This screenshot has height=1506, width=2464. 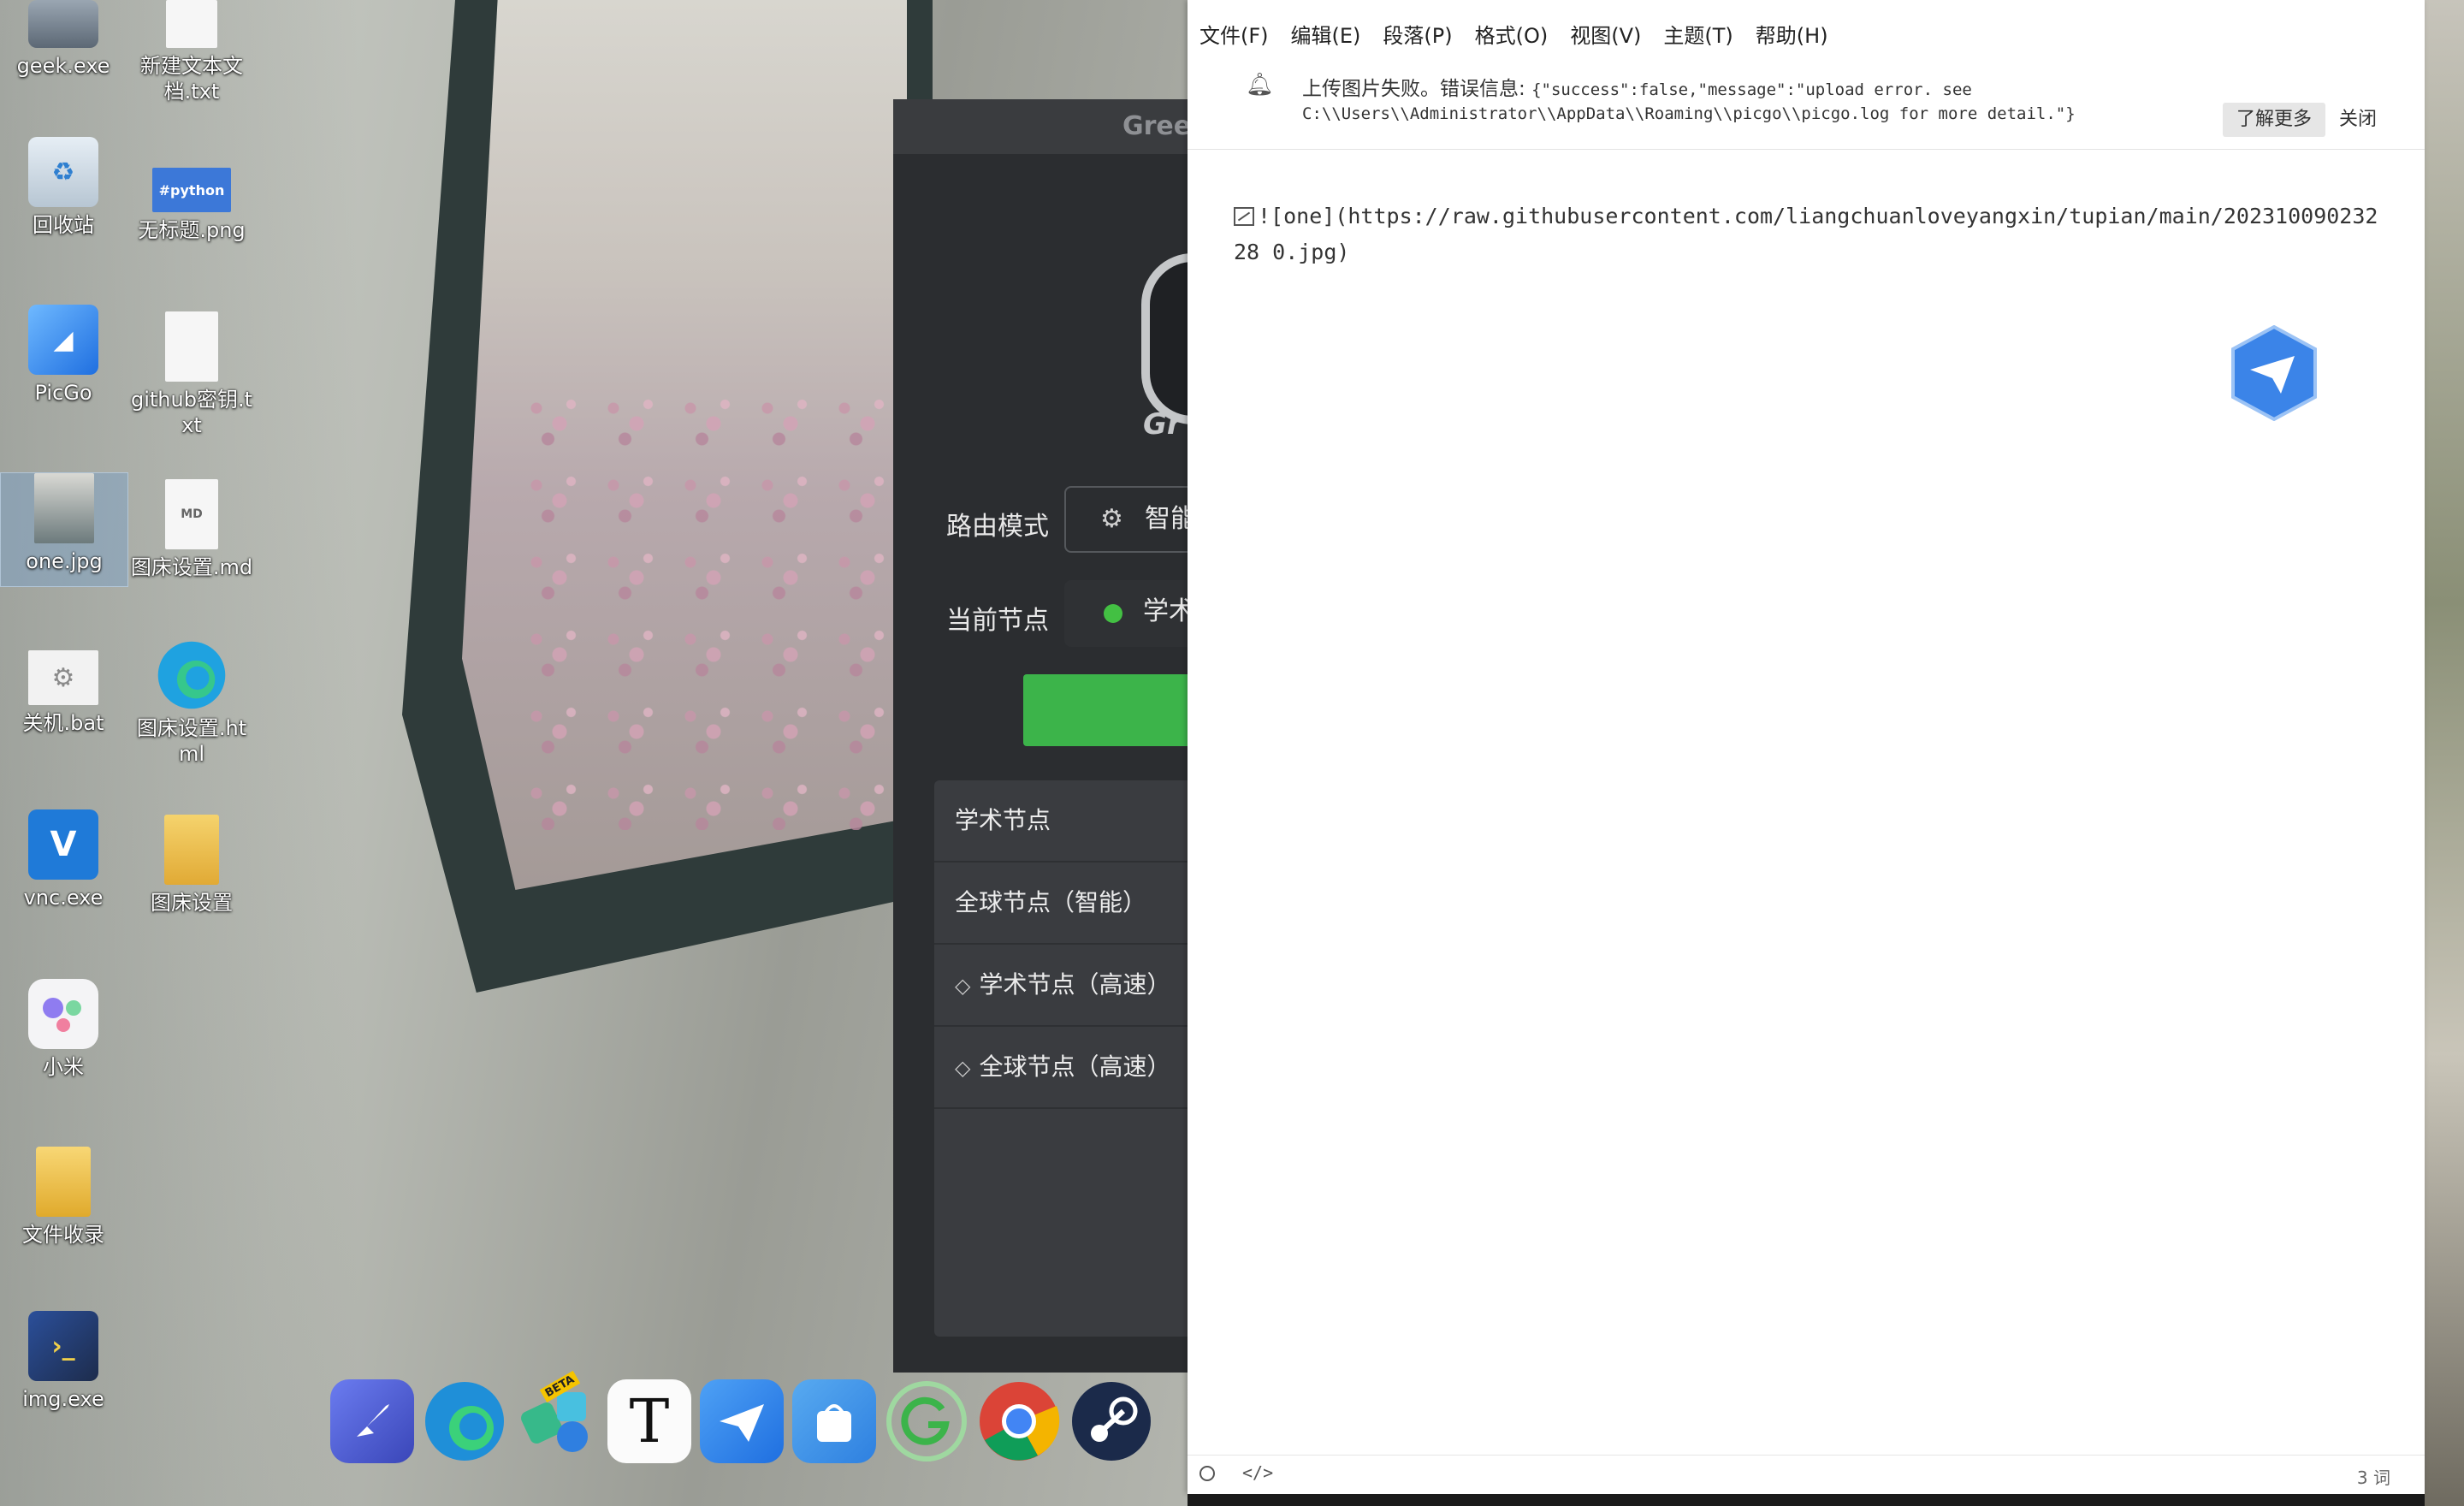 I want to click on thumb-text: MD, so click(x=192, y=514).